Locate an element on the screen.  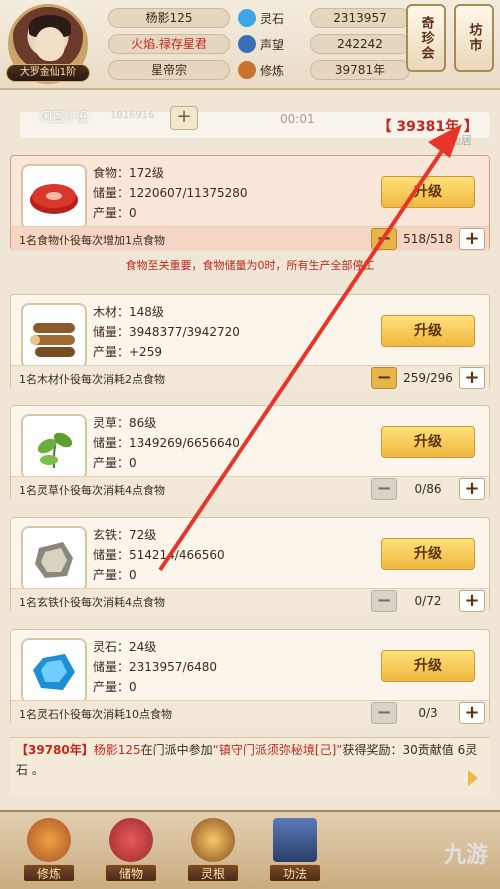
treasure-fair-button: 奇珍会 is located at coordinates (426, 38).